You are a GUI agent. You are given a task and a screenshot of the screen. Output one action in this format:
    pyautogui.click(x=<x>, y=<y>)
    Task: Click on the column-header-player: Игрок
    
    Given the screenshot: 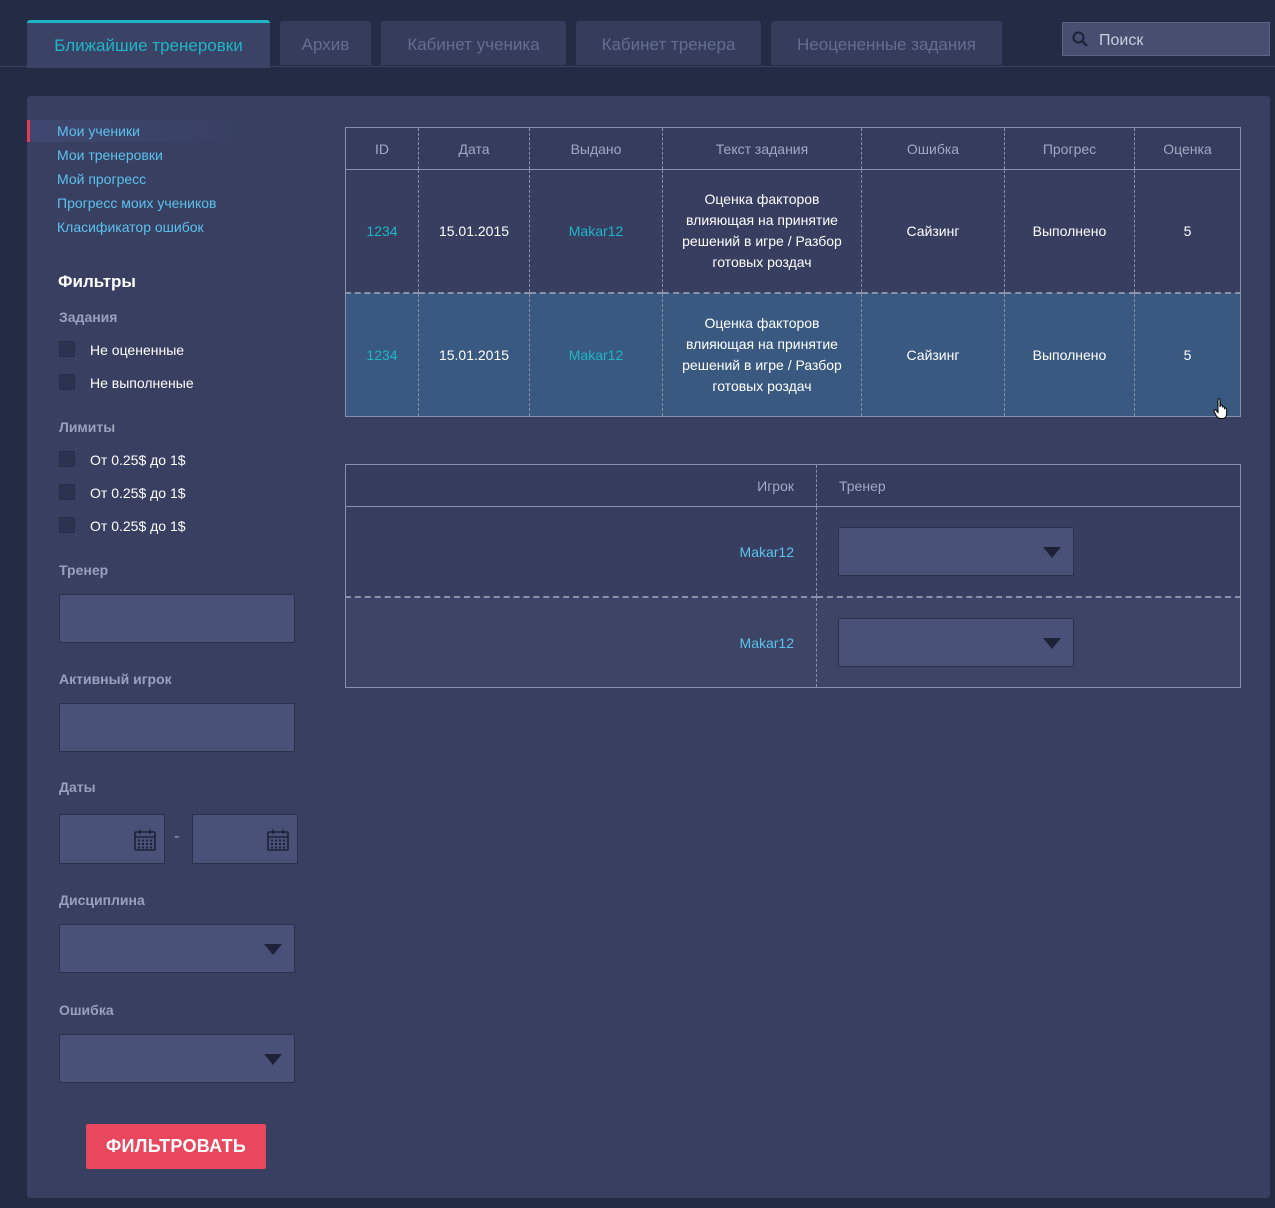 What is the action you would take?
    pyautogui.click(x=581, y=485)
    